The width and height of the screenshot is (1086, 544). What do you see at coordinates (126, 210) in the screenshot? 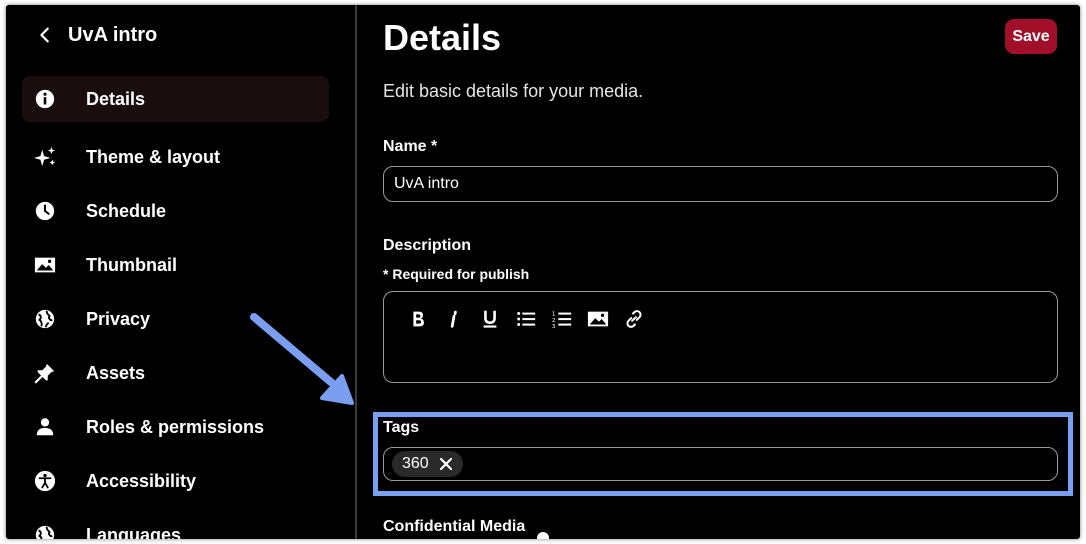
I see `sidebar-item-label: Schedule` at bounding box center [126, 210].